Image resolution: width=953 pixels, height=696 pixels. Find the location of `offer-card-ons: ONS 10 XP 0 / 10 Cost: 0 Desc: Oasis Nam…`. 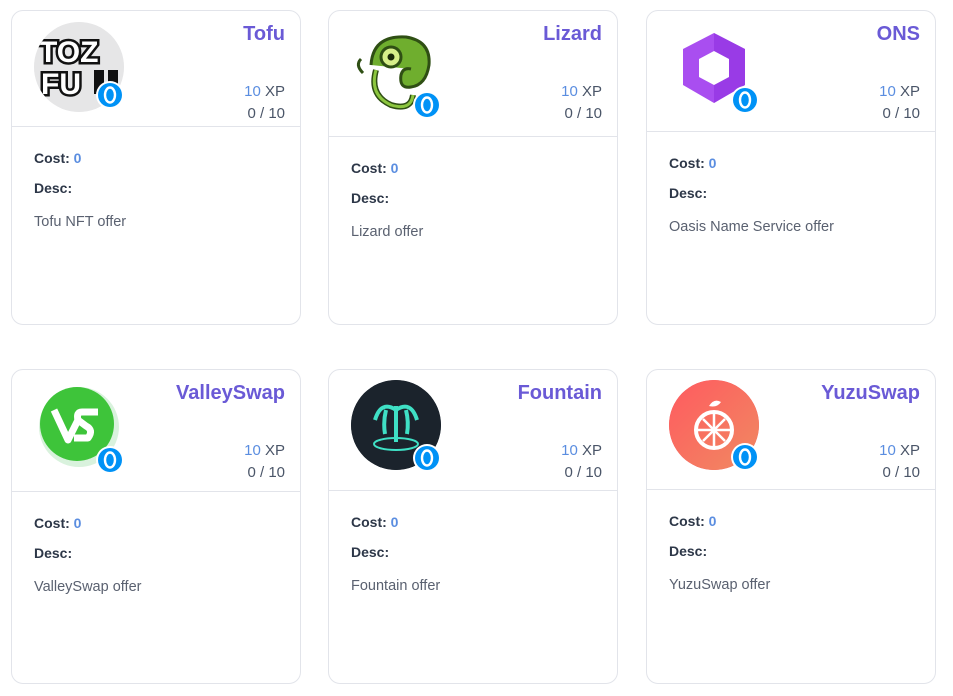

offer-card-ons: ONS 10 XP 0 / 10 Cost: 0 Desc: Oasis Nam… is located at coordinates (791, 167).